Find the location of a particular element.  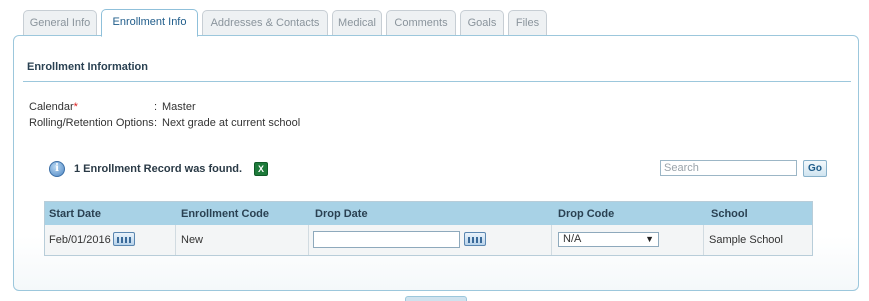

column-start-date: Start Date is located at coordinates (75, 214).